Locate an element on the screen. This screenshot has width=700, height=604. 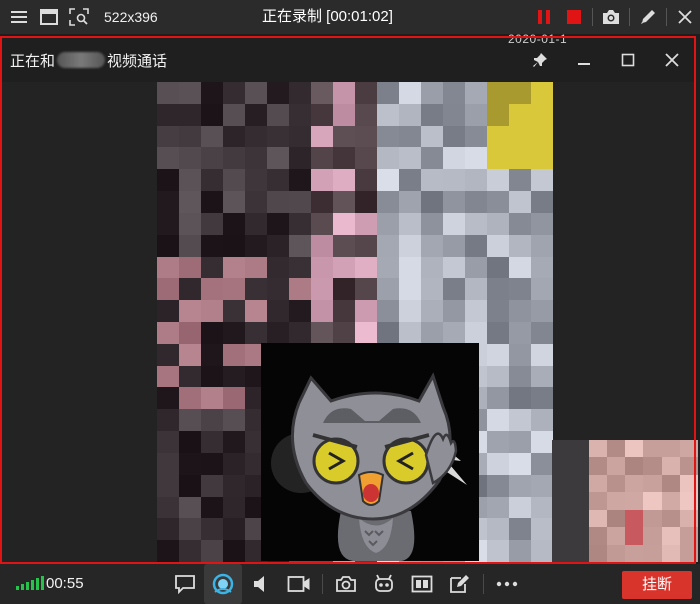
recorder-toolbar: 522x396 正在录制 [00:01:02] is located at coordinates (350, 17).